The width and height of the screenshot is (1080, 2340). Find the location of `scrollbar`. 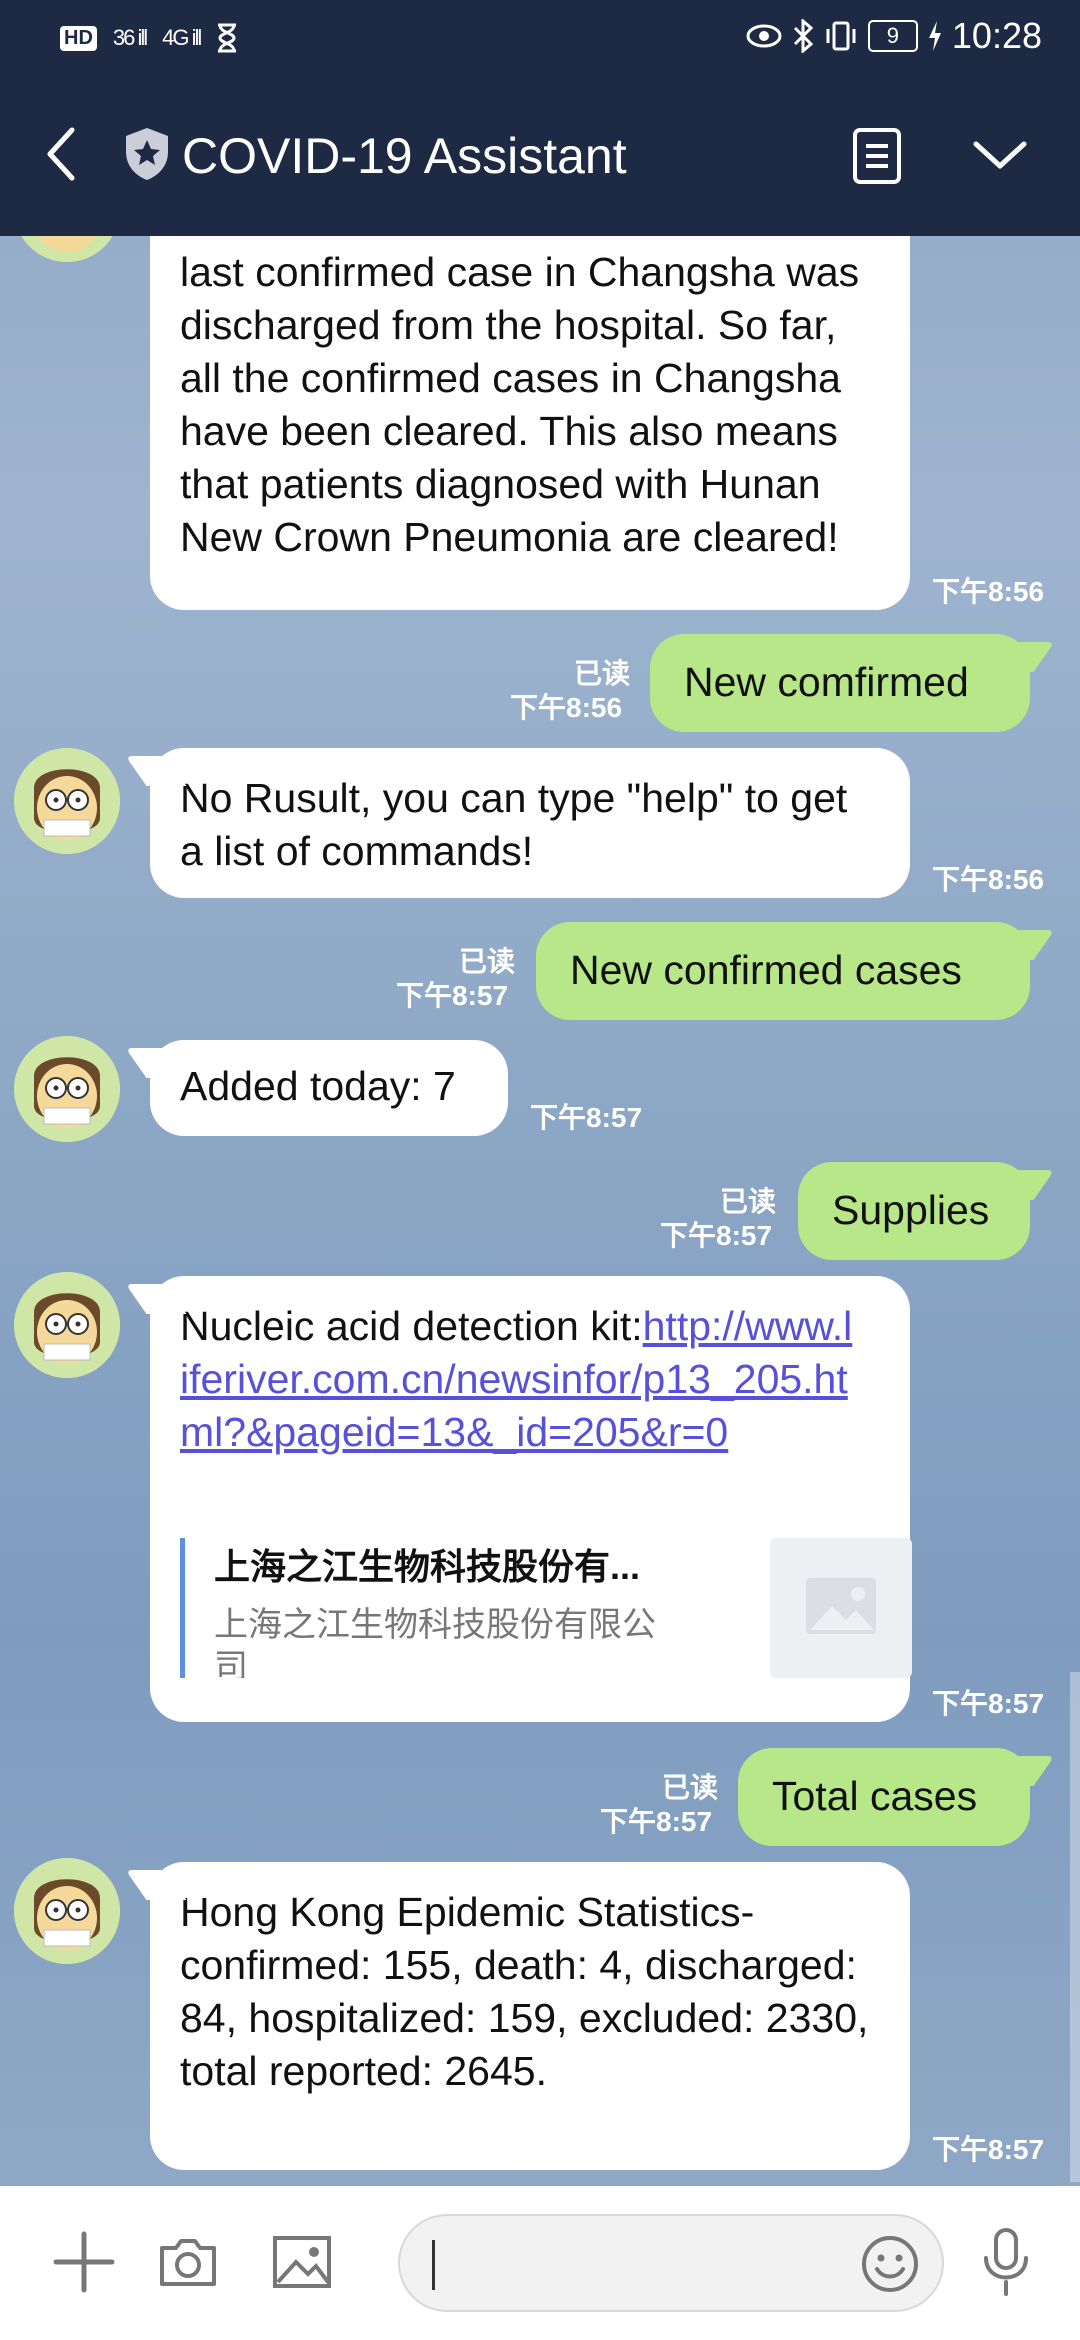

scrollbar is located at coordinates (1075, 1927).